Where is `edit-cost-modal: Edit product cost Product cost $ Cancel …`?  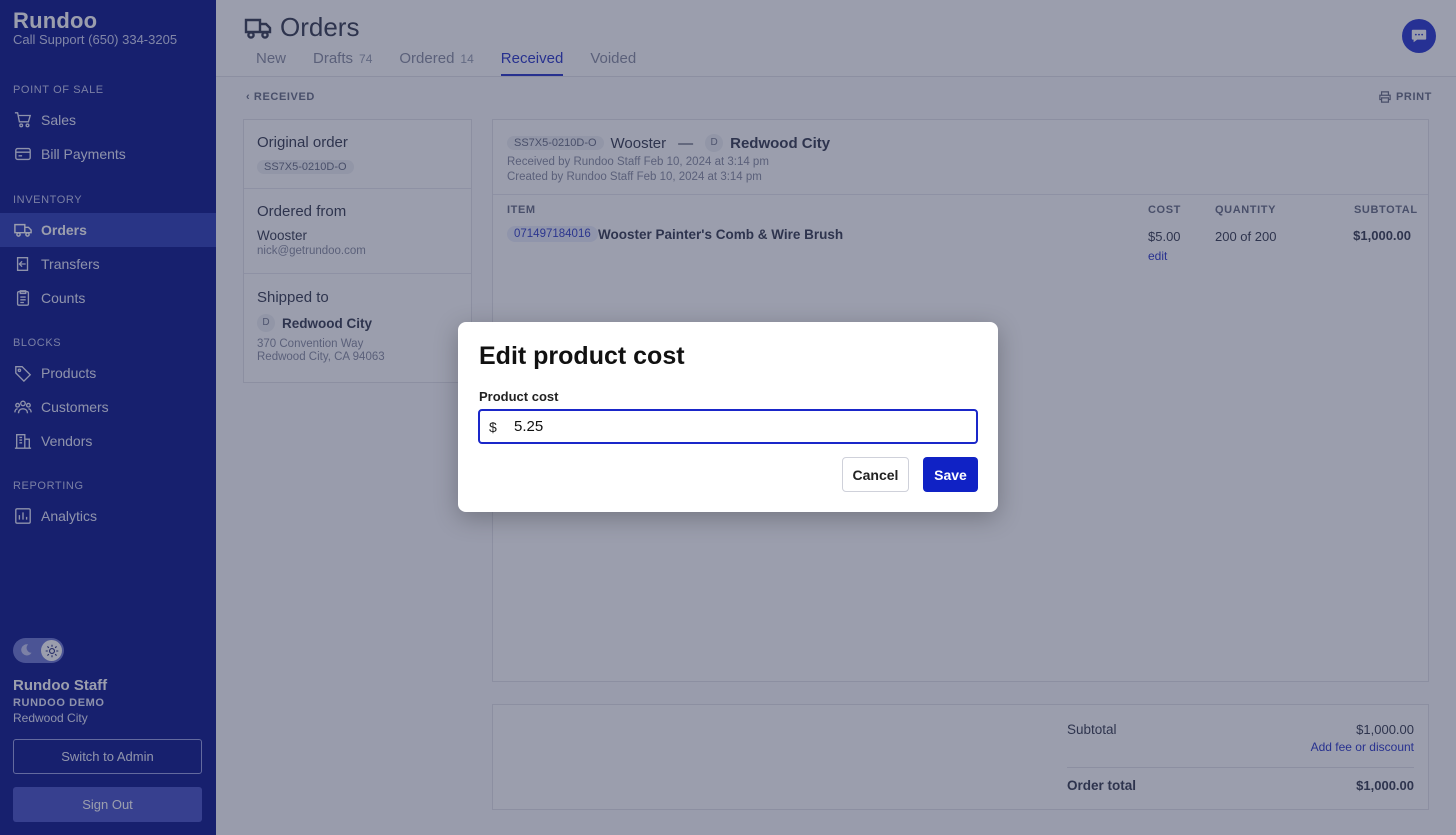 edit-cost-modal: Edit product cost Product cost $ Cancel … is located at coordinates (728, 417).